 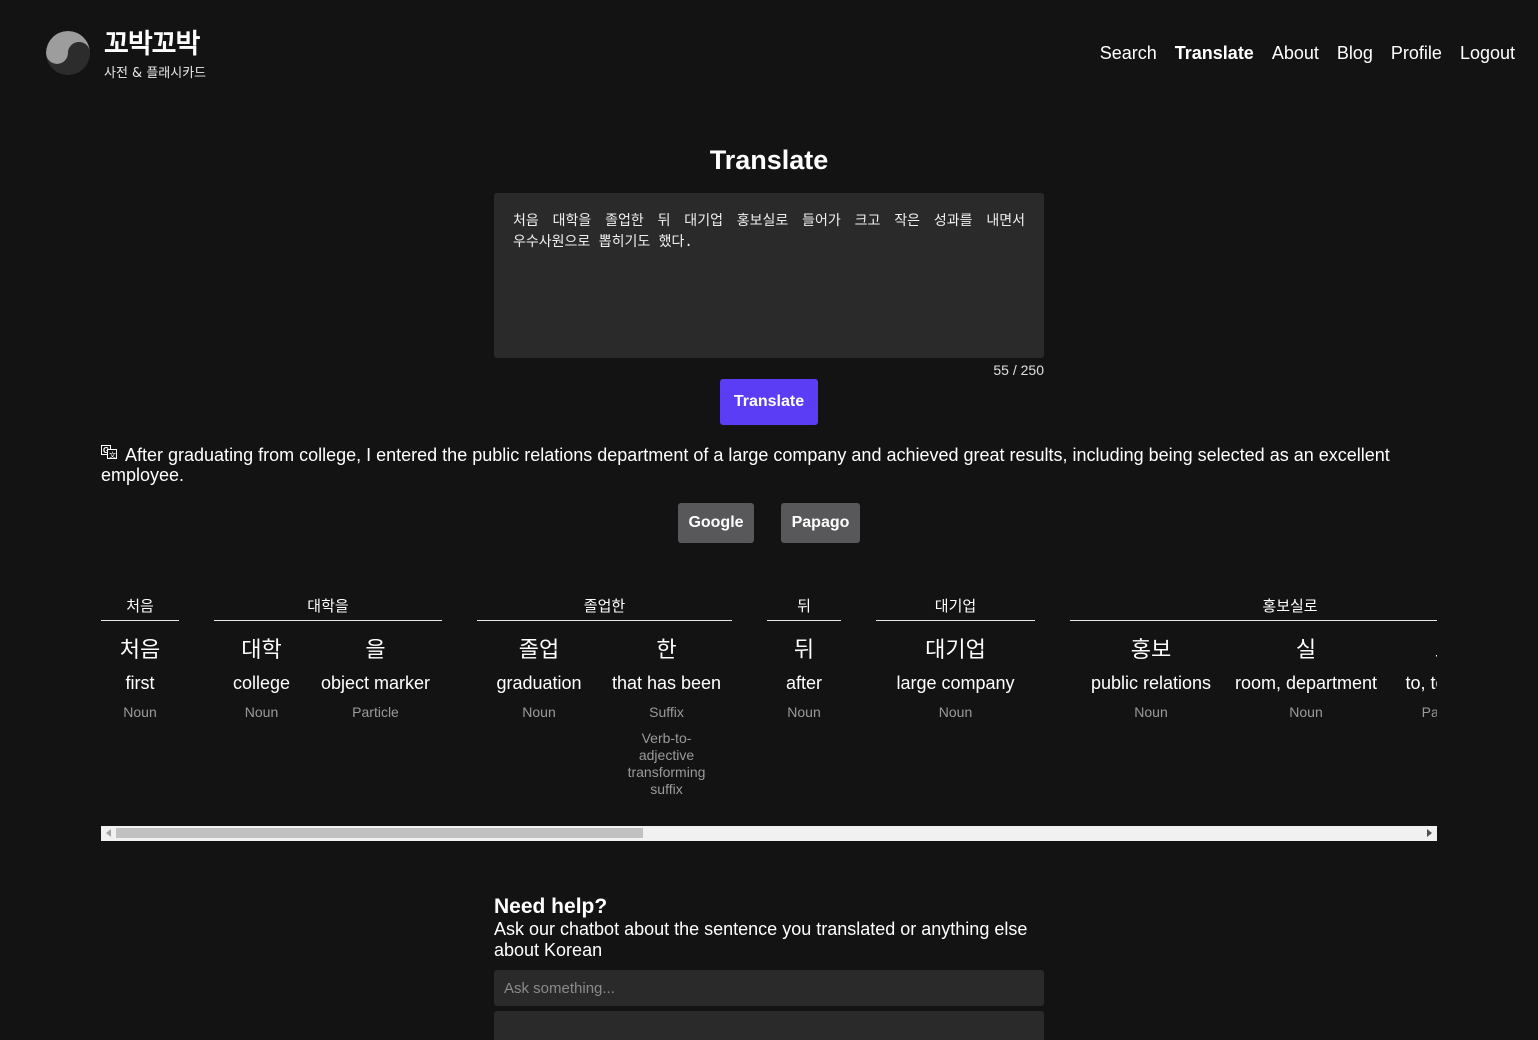 What do you see at coordinates (769, 402) in the screenshot?
I see `translate-button: Translate` at bounding box center [769, 402].